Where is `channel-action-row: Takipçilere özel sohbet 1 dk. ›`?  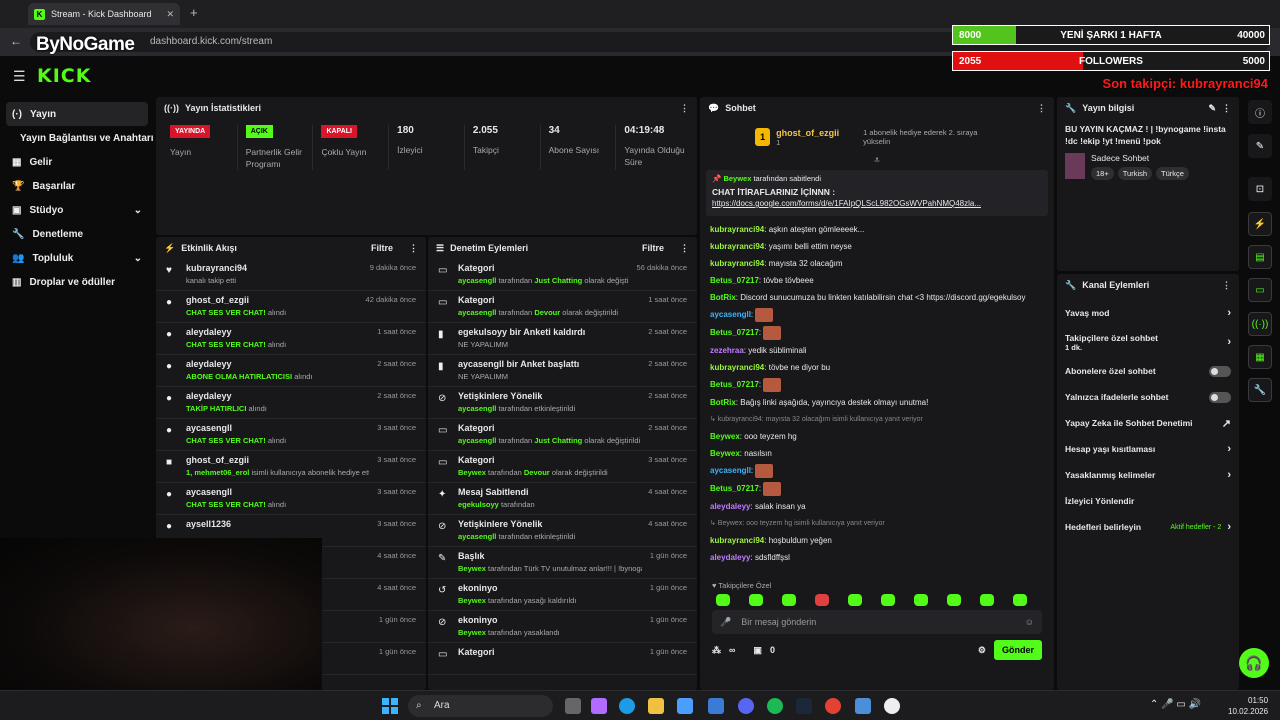 channel-action-row: Takipçilere özel sohbet 1 dk. › is located at coordinates (1148, 342).